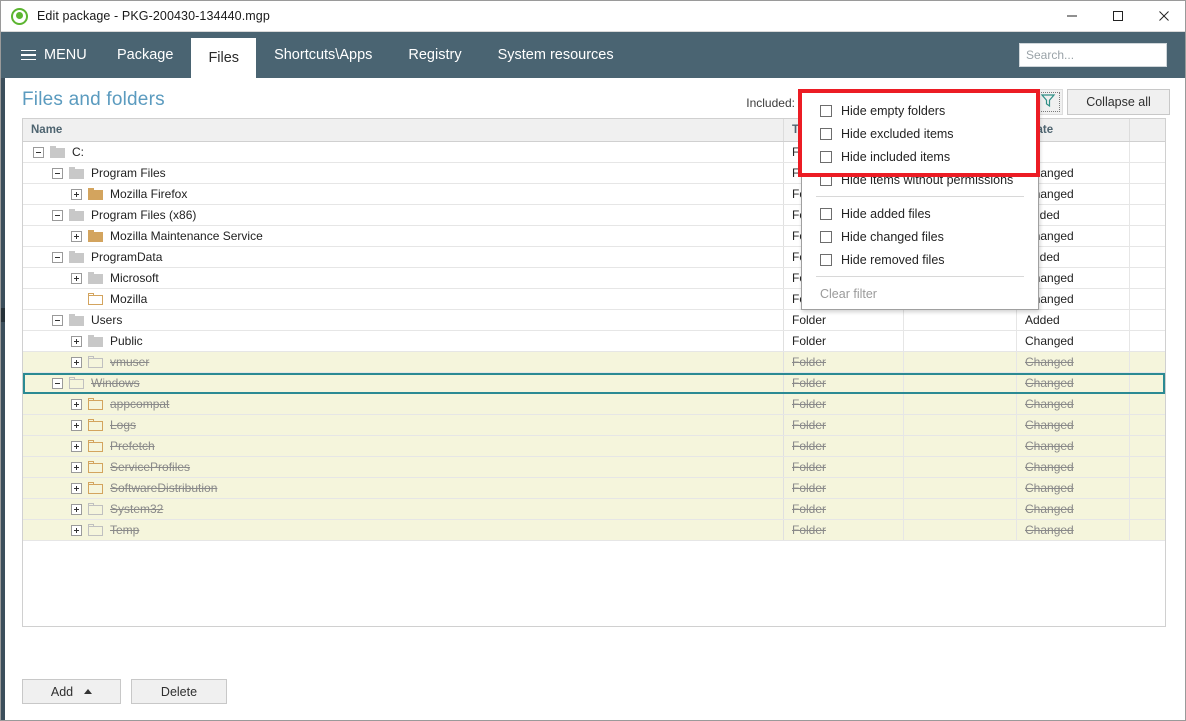 Image resolution: width=1186 pixels, height=721 pixels. Describe the element at coordinates (594, 446) in the screenshot. I see `table-row: Prefetch Folder Changed` at that location.